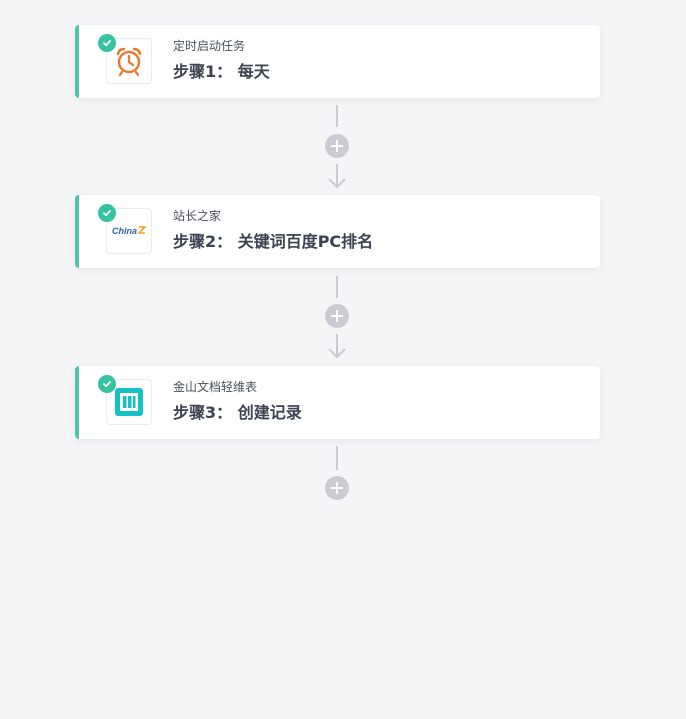 Image resolution: width=686 pixels, height=719 pixels. I want to click on step-title: 步骤2： 关键词百度PC排名, so click(273, 241).